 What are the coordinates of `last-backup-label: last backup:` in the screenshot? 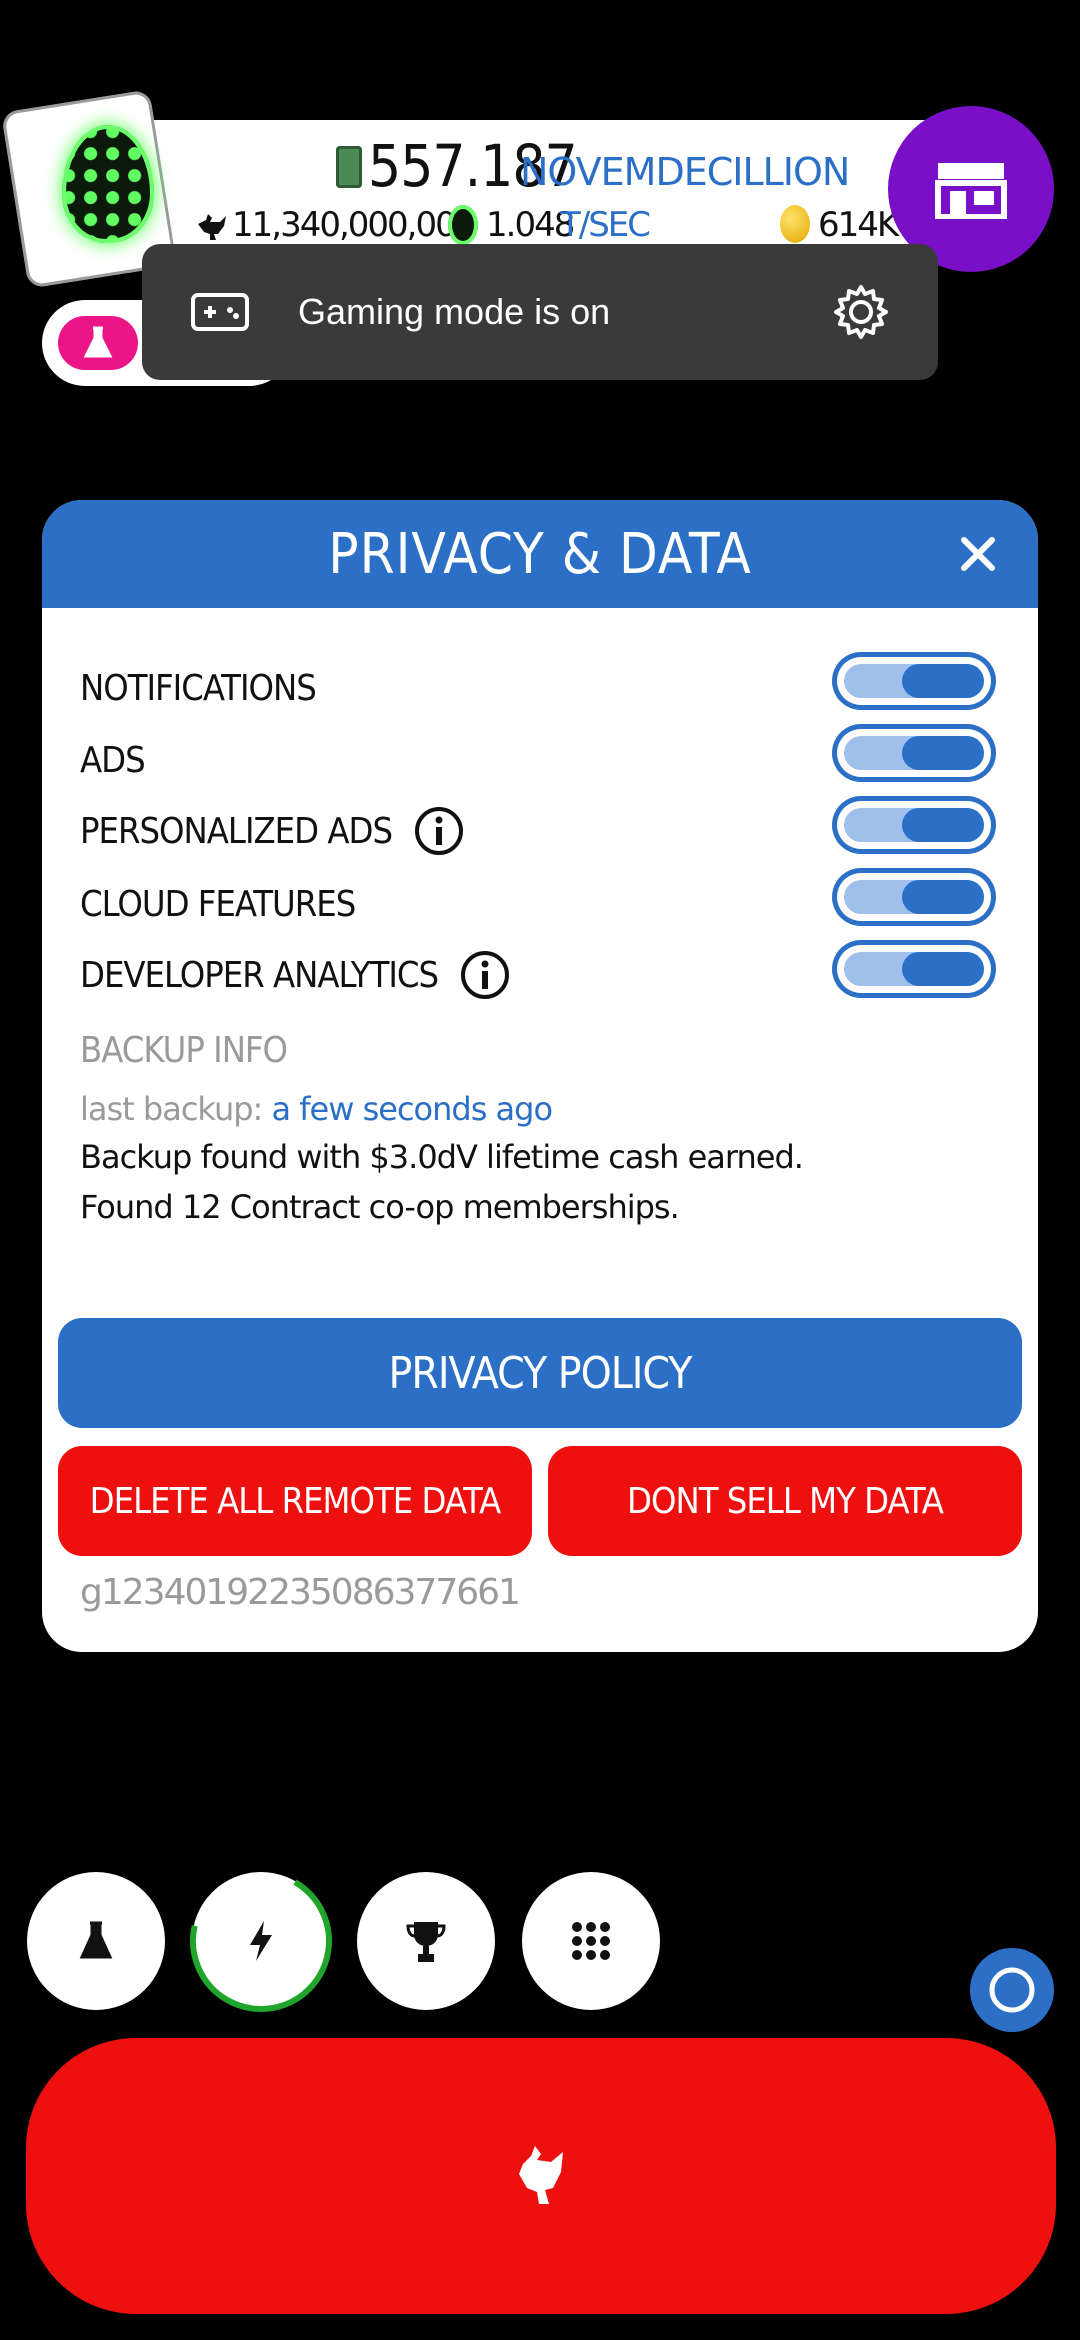 It's located at (171, 1109).